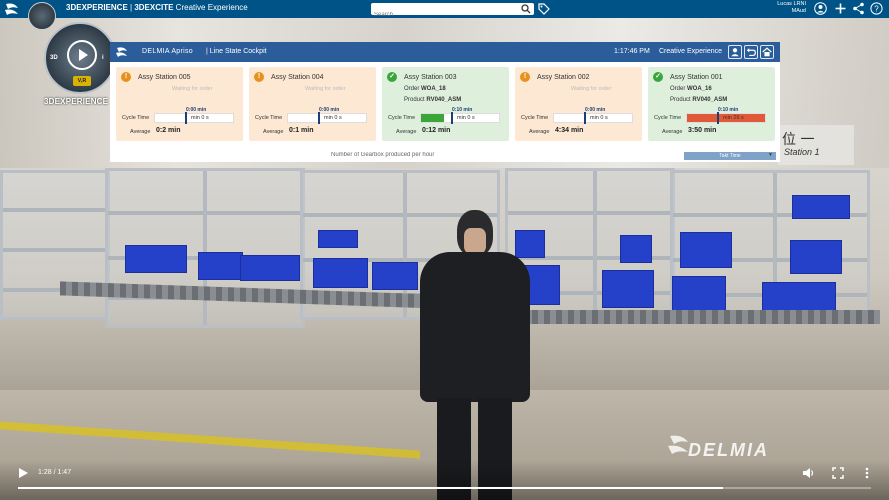 The width and height of the screenshot is (889, 500). Describe the element at coordinates (767, 52) in the screenshot. I see `home-icon` at that location.